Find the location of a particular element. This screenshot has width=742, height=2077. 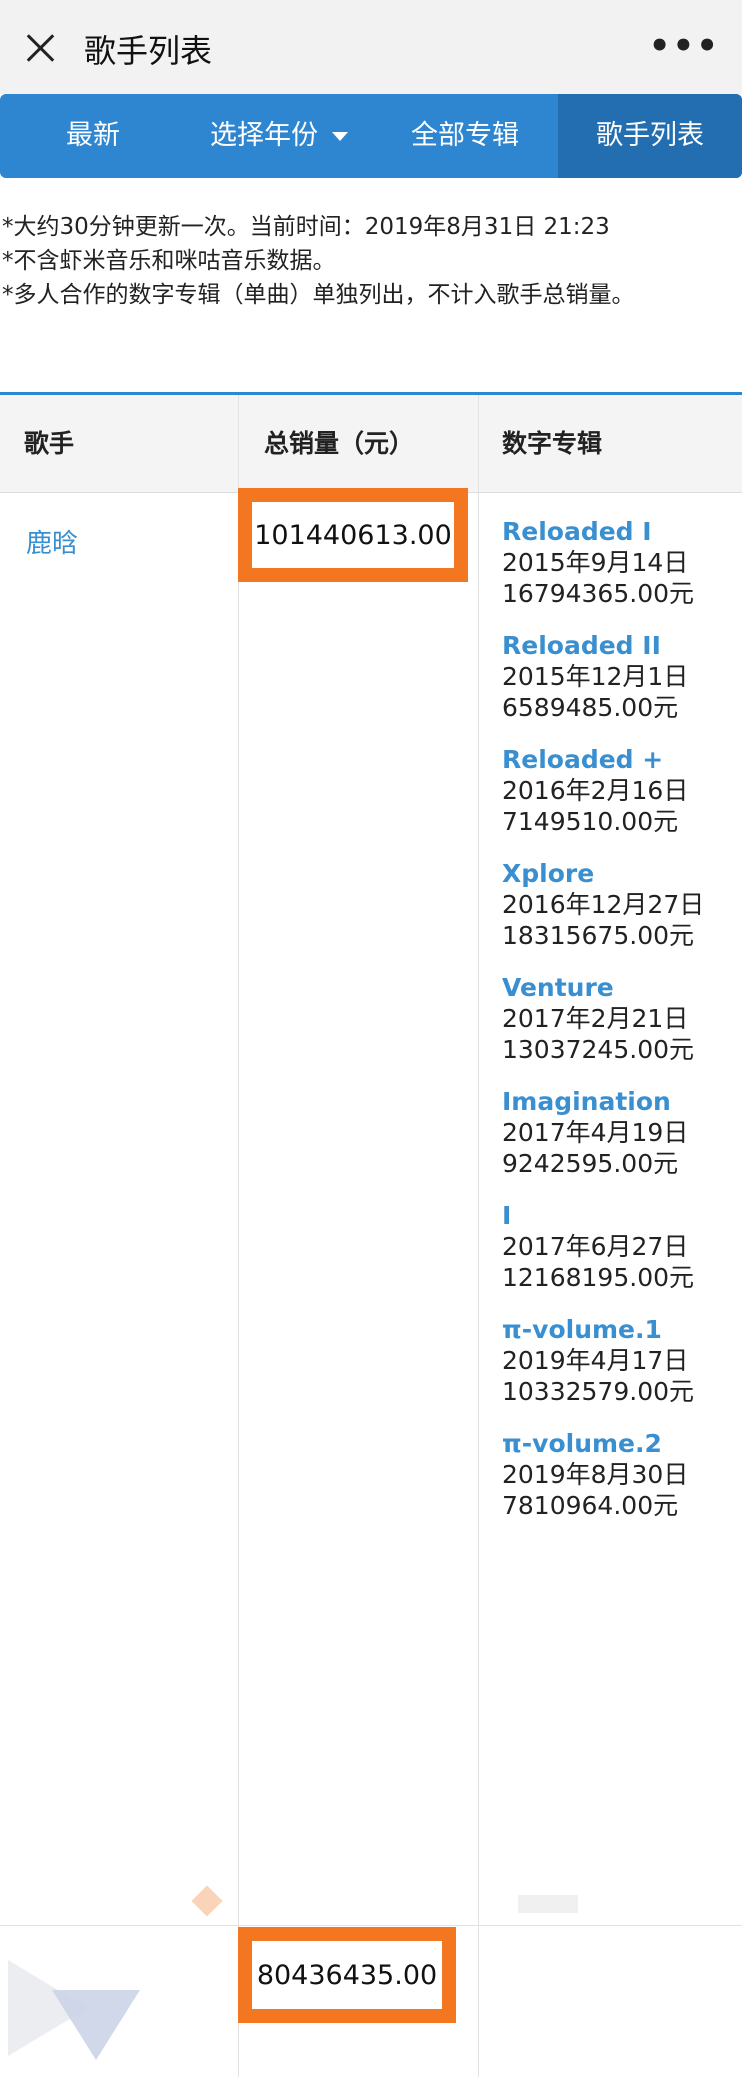

album-sales: 7810964.00元 is located at coordinates (590, 1505).